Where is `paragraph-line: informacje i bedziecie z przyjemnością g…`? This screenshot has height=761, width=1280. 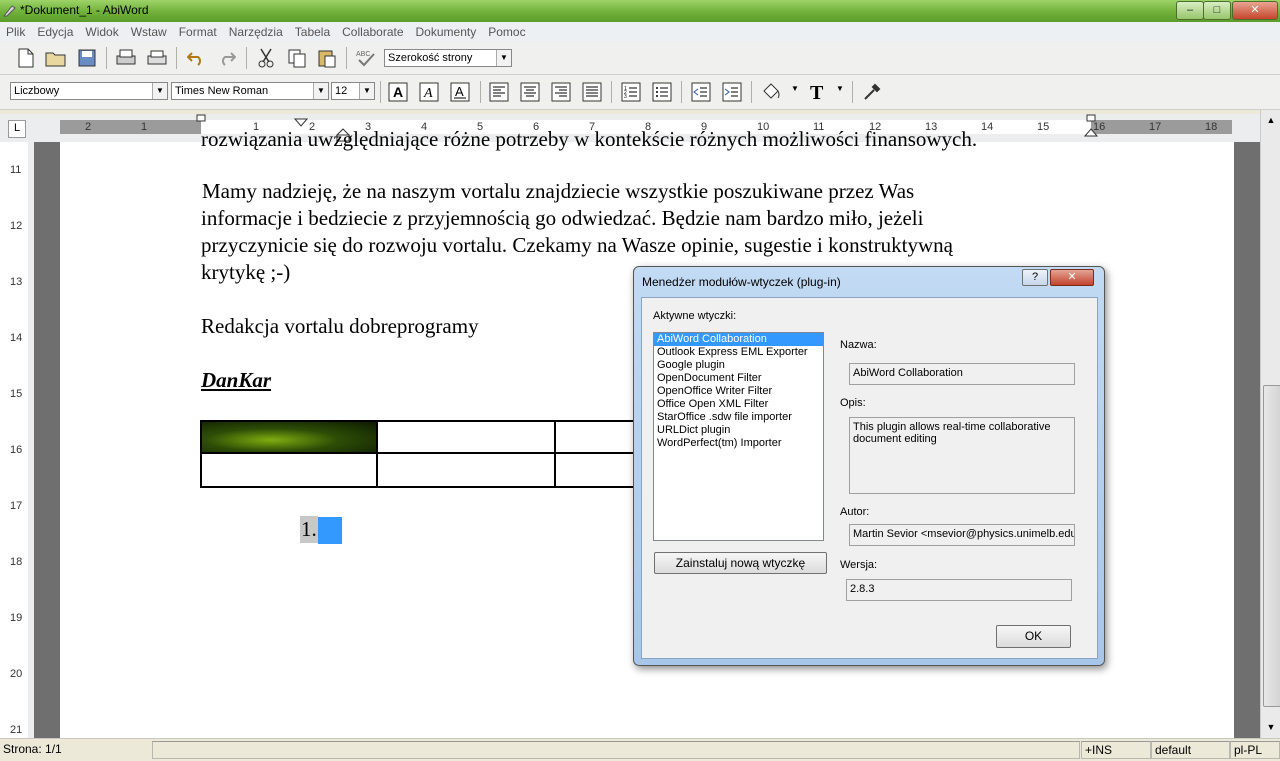 paragraph-line: informacje i bedziecie z przyjemnością g… is located at coordinates (562, 218).